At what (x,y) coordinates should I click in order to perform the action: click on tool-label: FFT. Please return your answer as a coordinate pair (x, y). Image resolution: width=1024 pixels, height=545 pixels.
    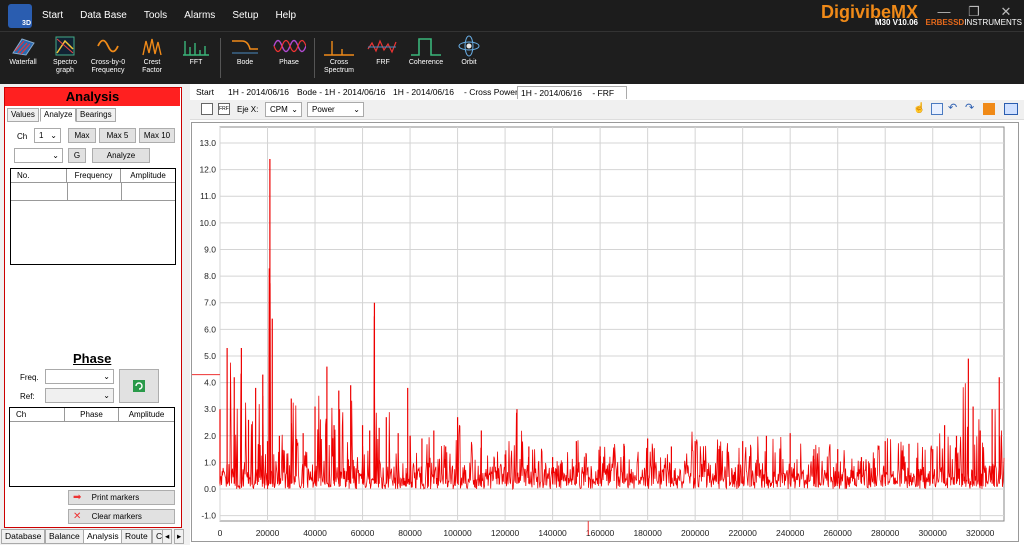
    Looking at the image, I should click on (196, 62).